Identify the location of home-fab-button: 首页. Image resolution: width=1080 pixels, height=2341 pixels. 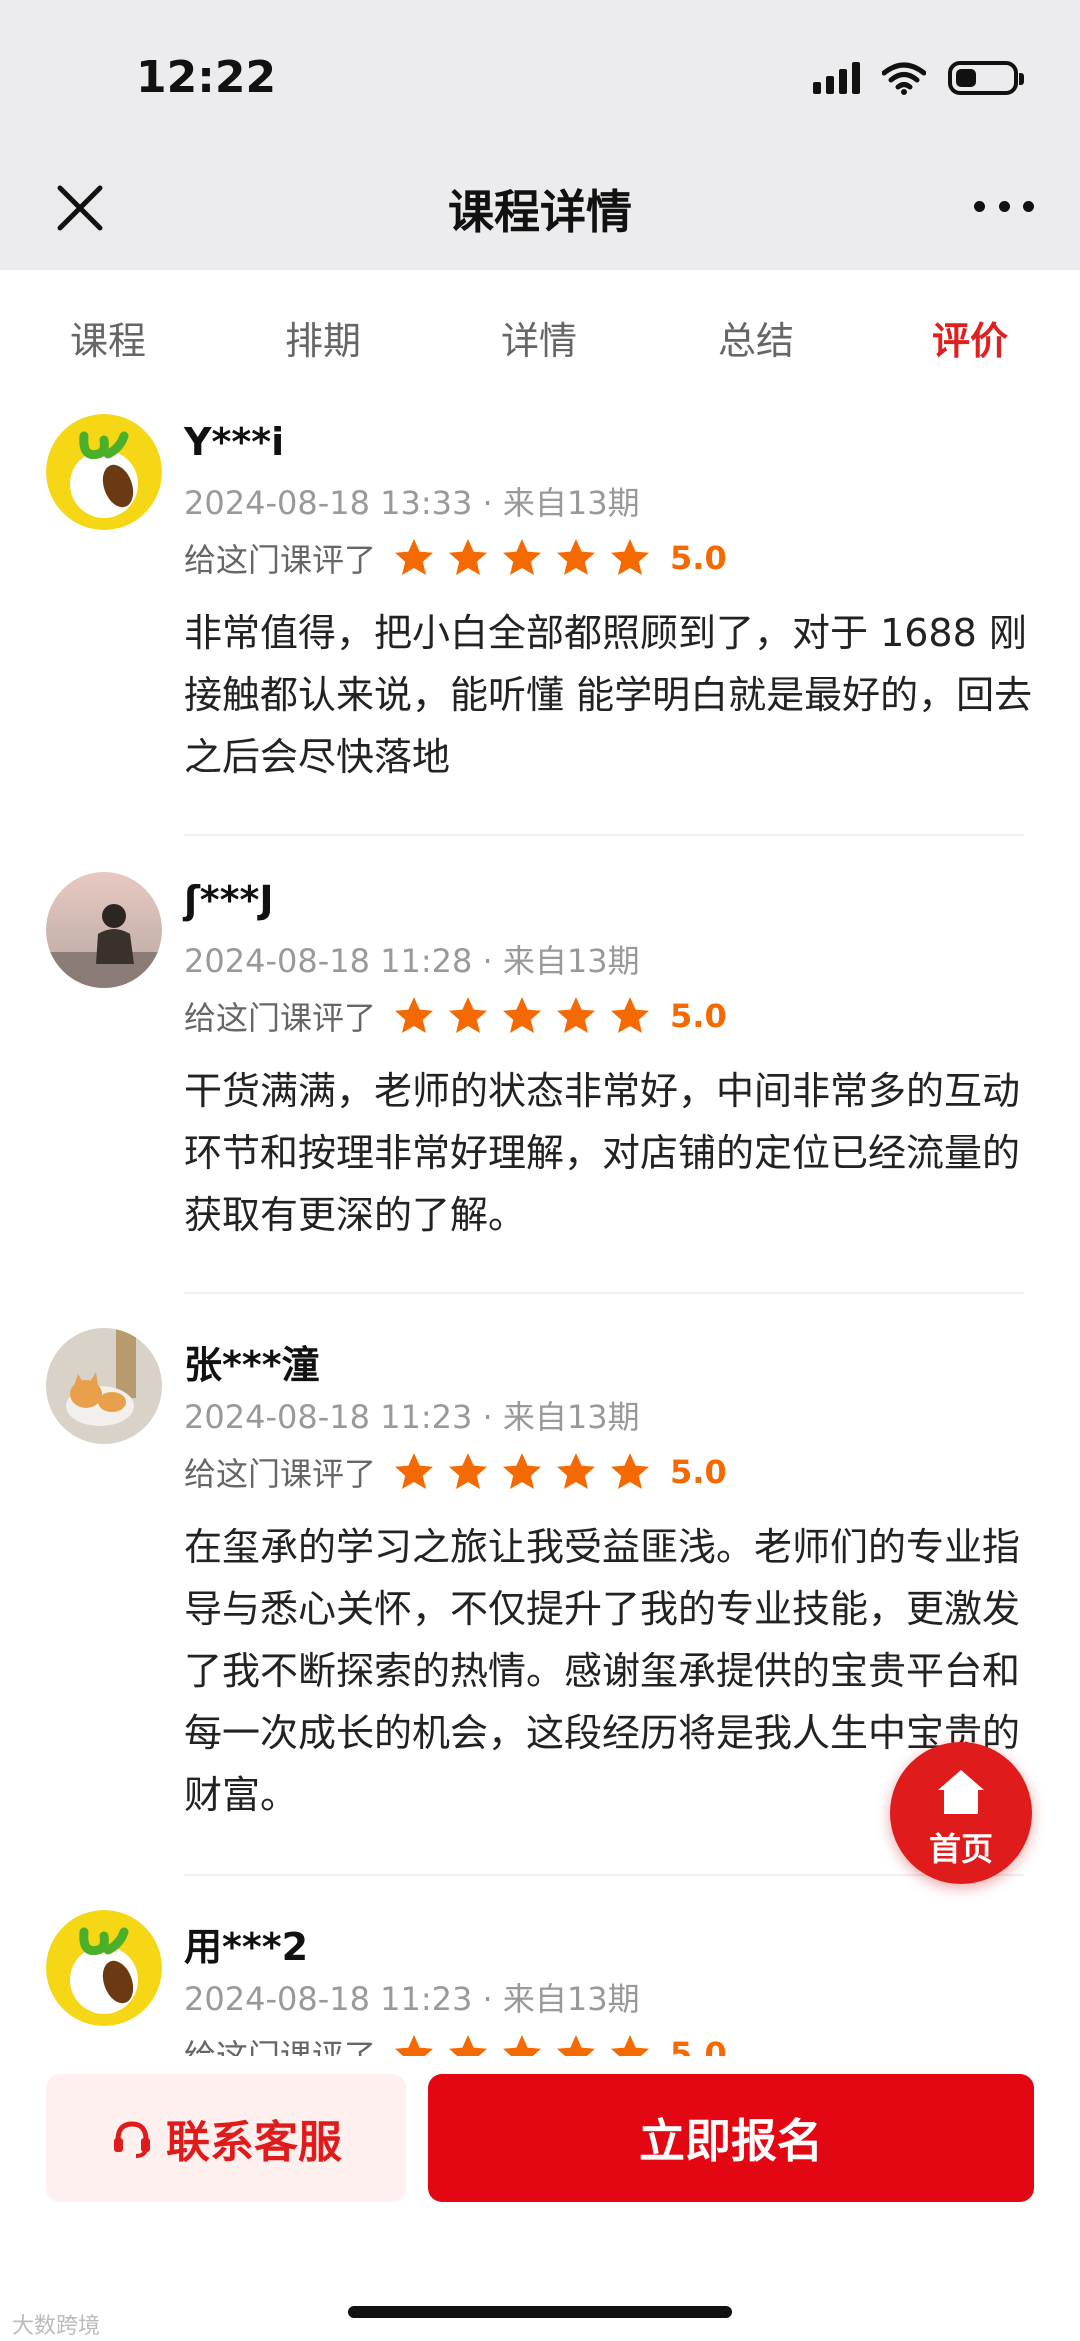
(961, 1813).